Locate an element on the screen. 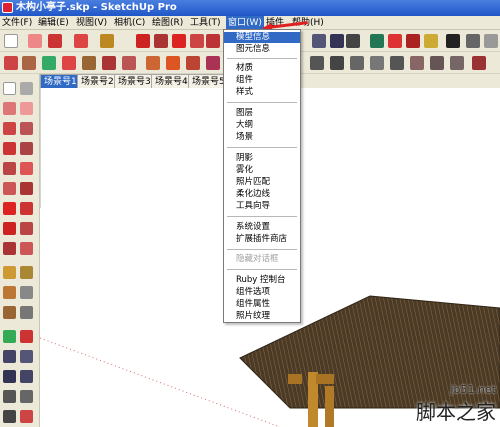 The height and width of the screenshot is (427, 500). flip-edge-tool-icon is located at coordinates (129, 63).